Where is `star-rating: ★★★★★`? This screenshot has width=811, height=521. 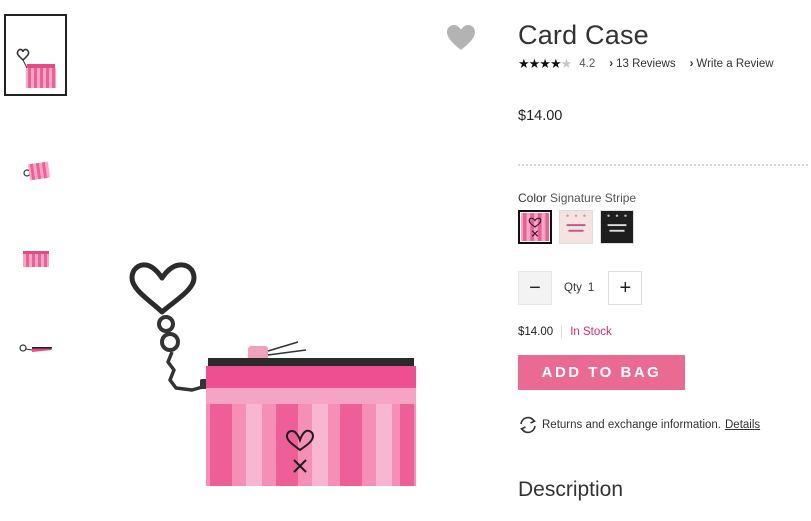 star-rating: ★★★★★ is located at coordinates (545, 63).